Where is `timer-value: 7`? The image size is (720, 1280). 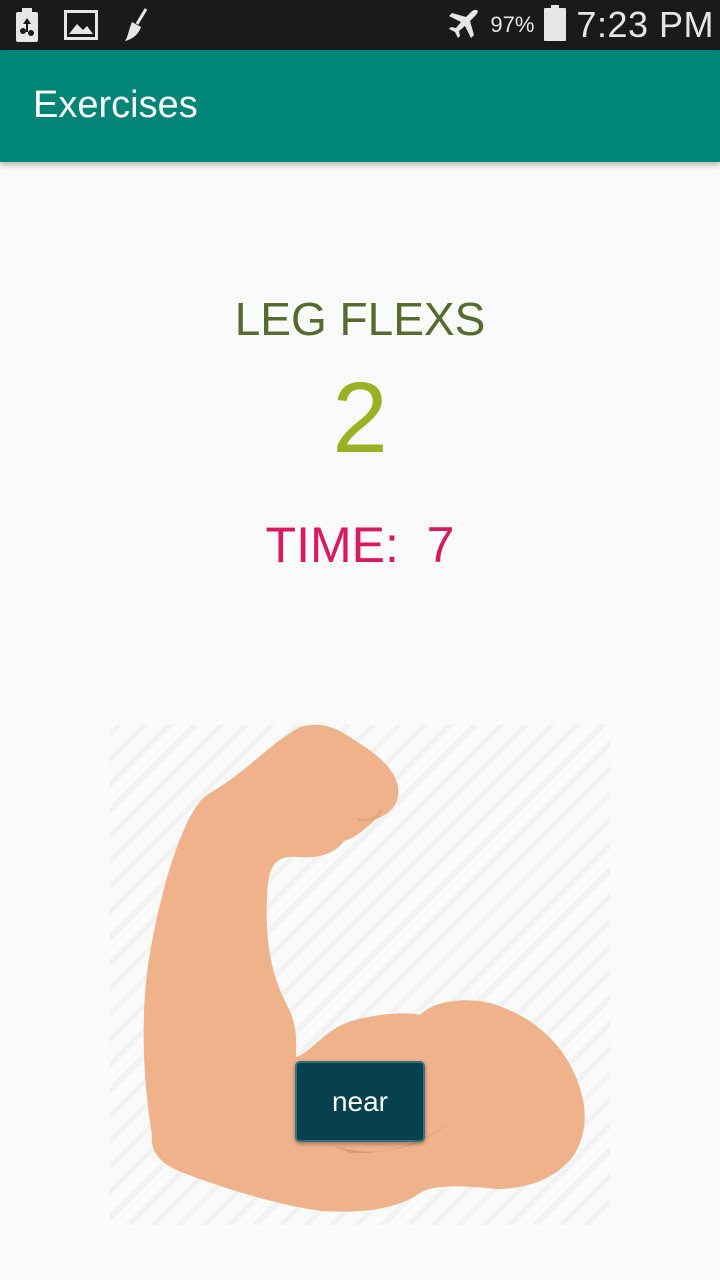 timer-value: 7 is located at coordinates (440, 545).